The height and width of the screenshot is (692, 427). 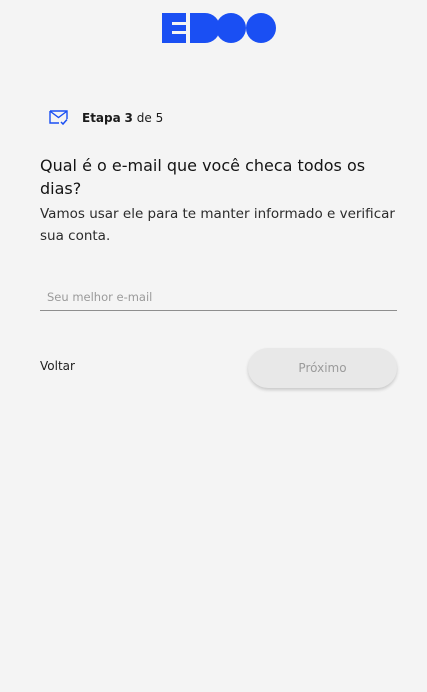 I want to click on email-field, so click(x=218, y=299).